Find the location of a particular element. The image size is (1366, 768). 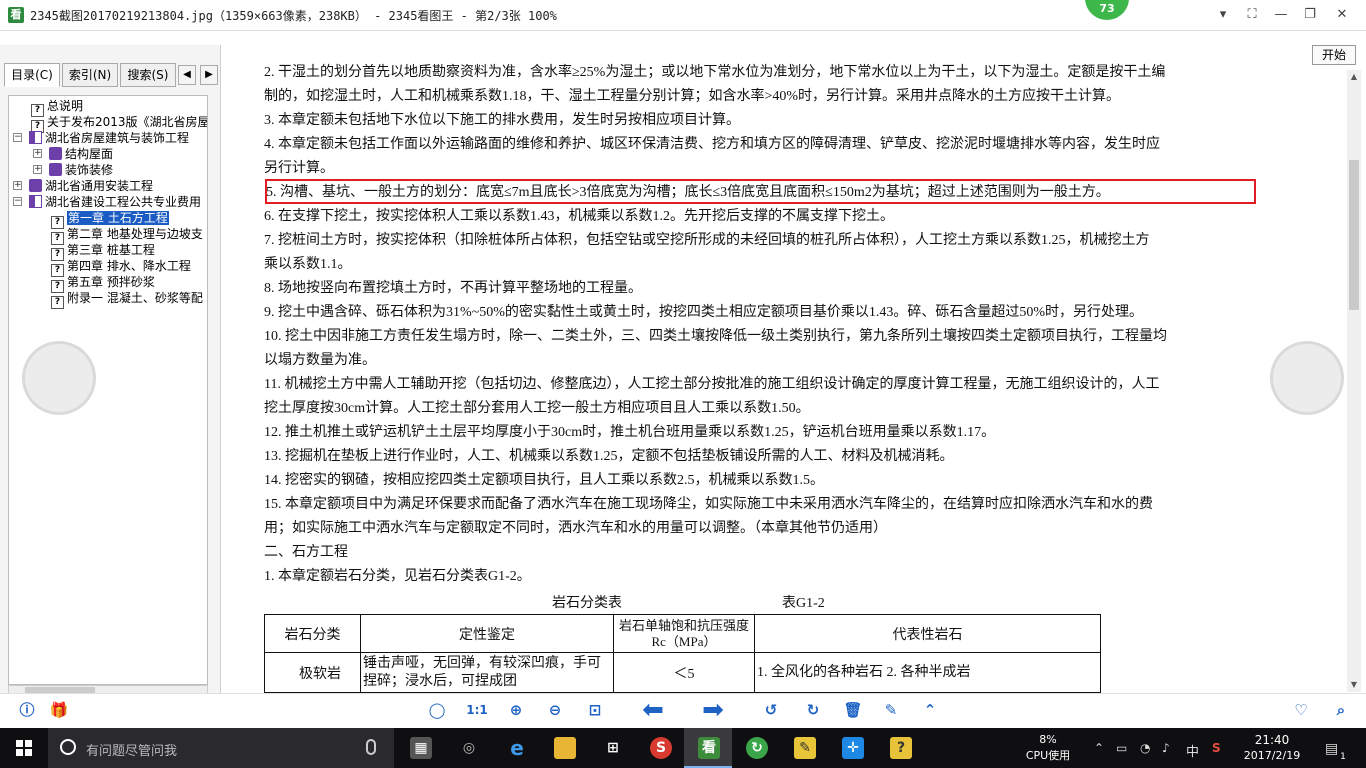

tree-item: 湖北省通用安装工程 is located at coordinates (91, 186).